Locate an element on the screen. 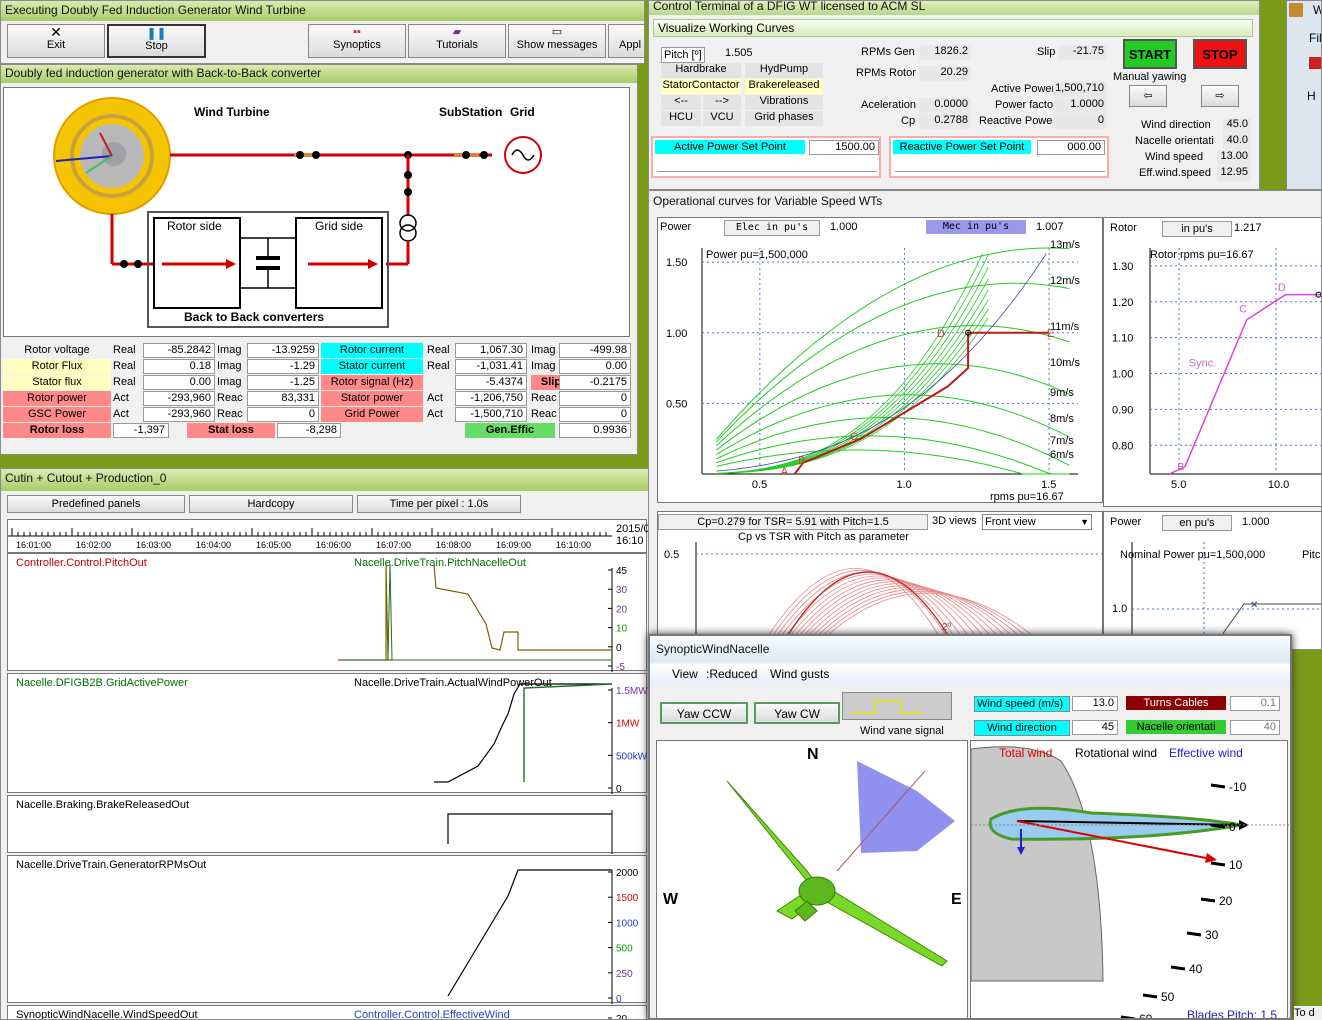 This screenshot has width=1322, height=1020. north-label: N is located at coordinates (813, 754).